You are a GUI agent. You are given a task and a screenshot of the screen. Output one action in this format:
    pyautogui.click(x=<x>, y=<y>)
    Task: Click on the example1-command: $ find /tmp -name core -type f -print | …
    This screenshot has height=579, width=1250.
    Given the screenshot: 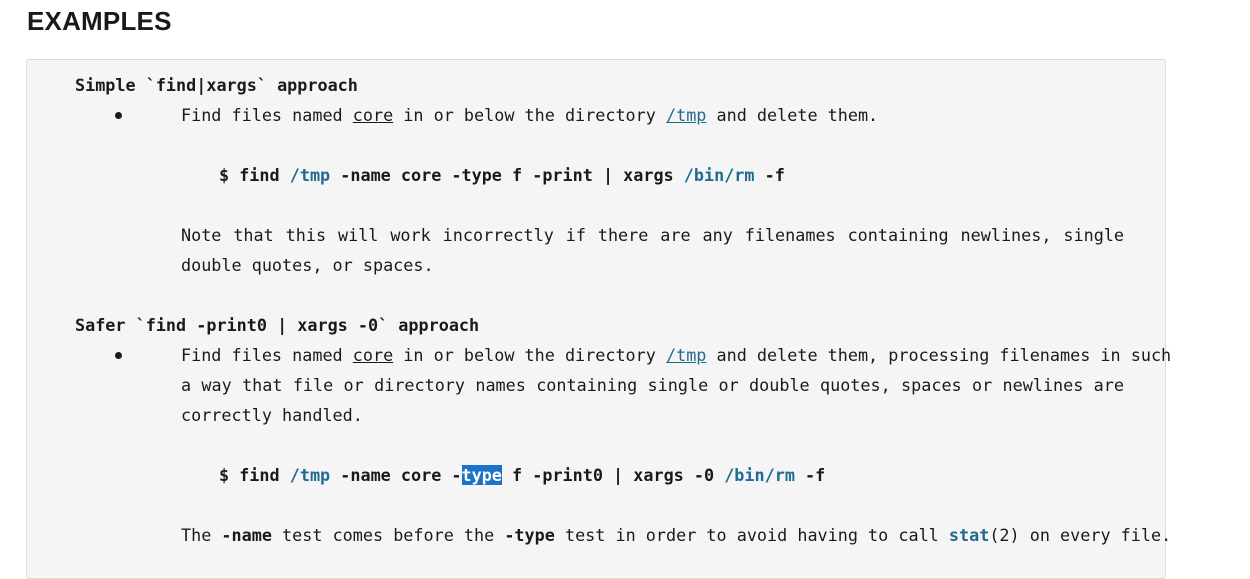 What is the action you would take?
    pyautogui.click(x=502, y=175)
    